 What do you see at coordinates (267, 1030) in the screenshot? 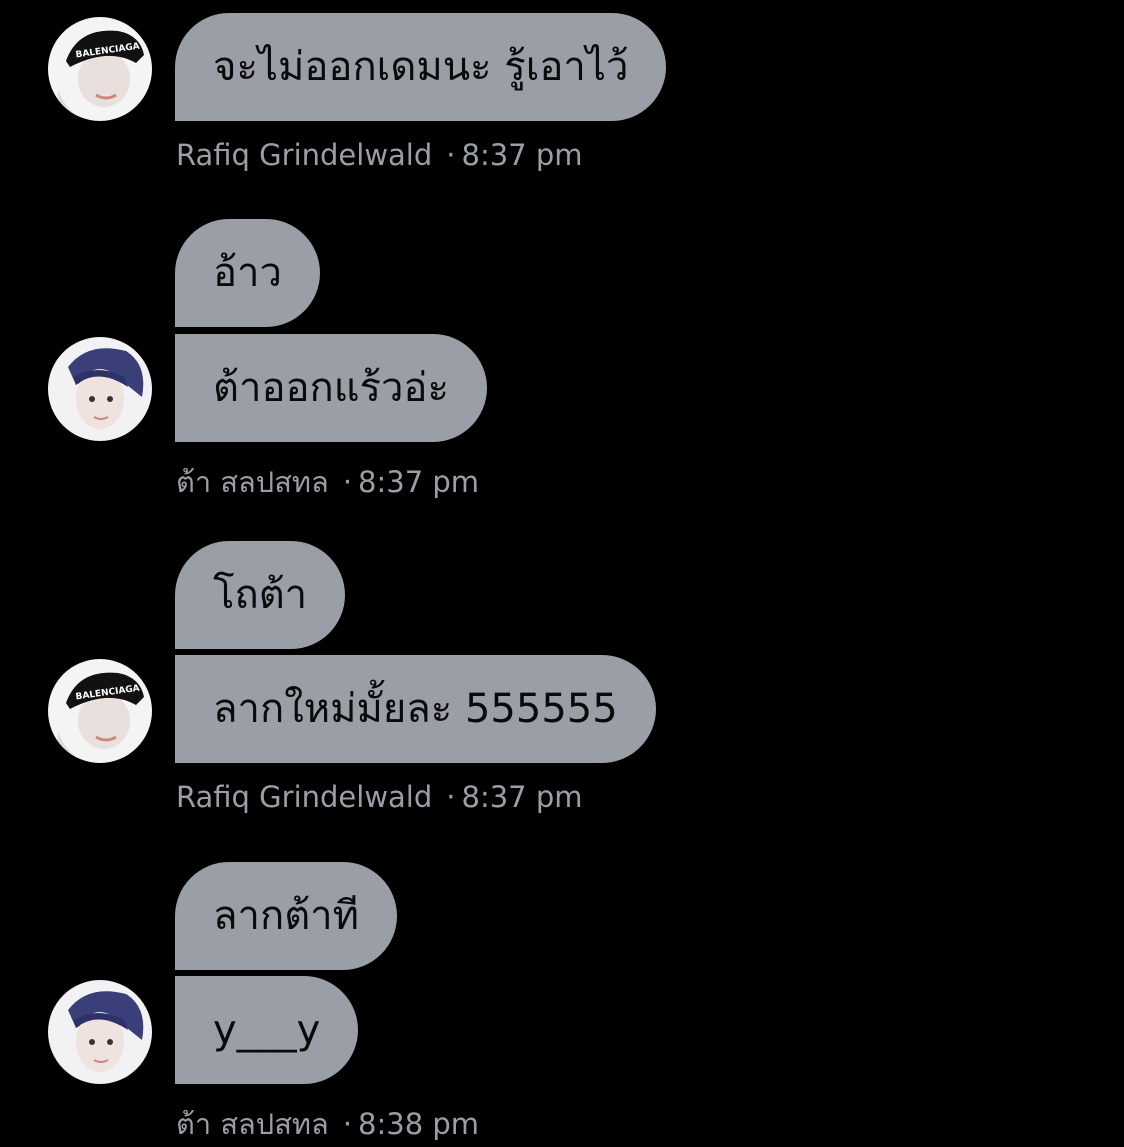
I see `message-bubble: y___y` at bounding box center [267, 1030].